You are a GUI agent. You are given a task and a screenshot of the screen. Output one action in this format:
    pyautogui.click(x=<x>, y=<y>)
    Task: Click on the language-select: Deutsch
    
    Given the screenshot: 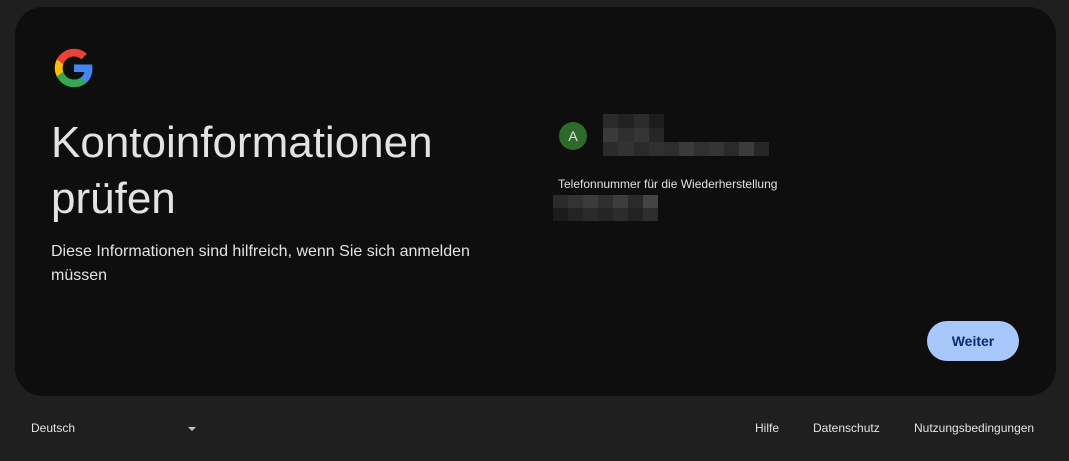 What is the action you would take?
    pyautogui.click(x=53, y=428)
    